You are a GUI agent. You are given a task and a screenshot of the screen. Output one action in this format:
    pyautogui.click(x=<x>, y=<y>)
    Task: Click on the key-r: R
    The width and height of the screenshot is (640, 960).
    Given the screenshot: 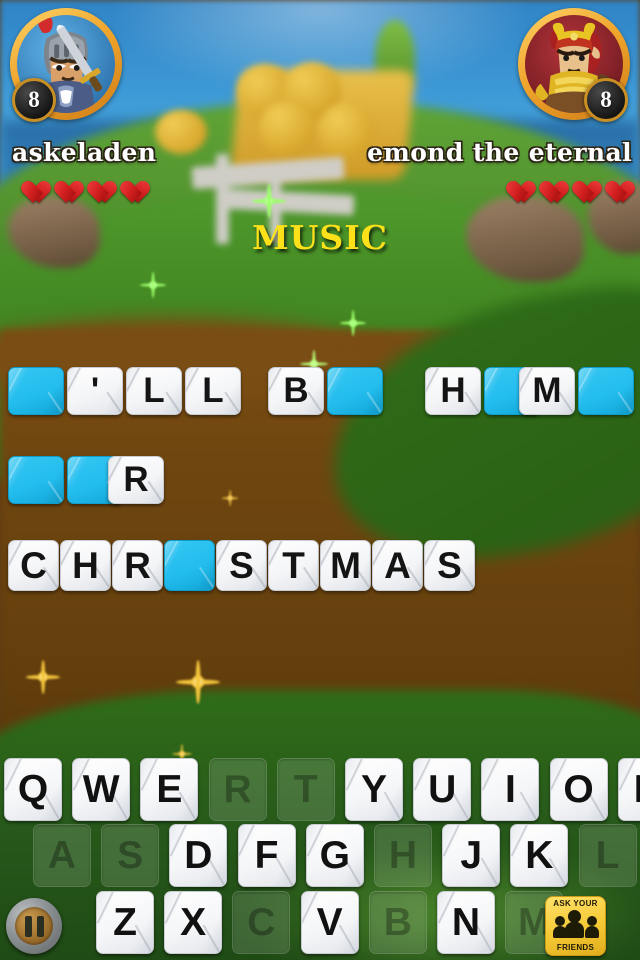 What is the action you would take?
    pyautogui.click(x=237, y=789)
    